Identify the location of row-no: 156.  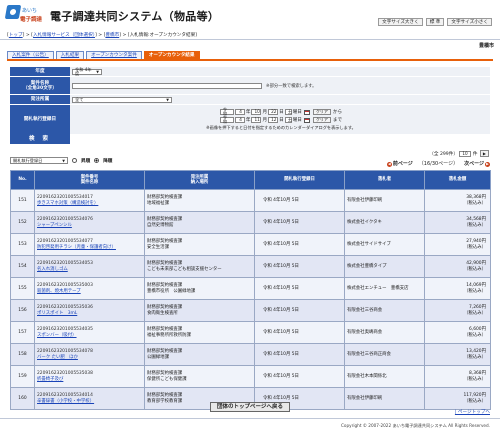
(22, 310).